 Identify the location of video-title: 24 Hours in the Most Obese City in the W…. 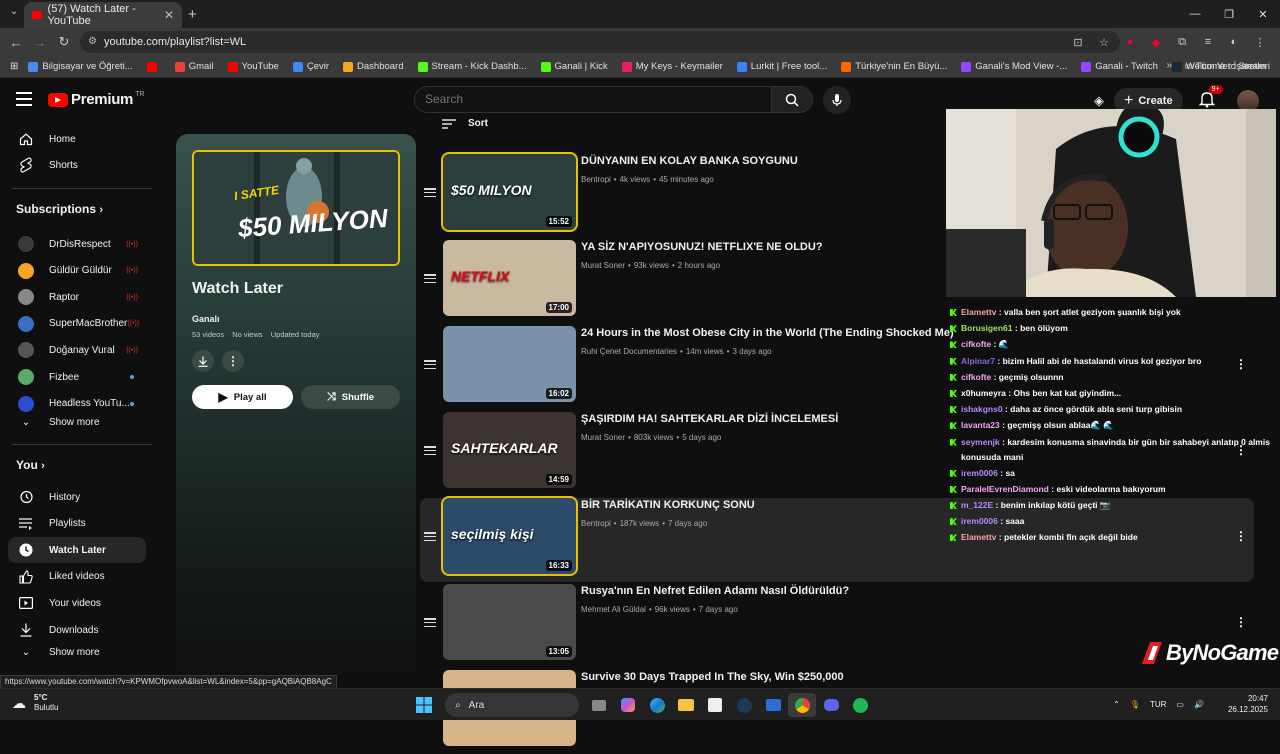
(767, 333).